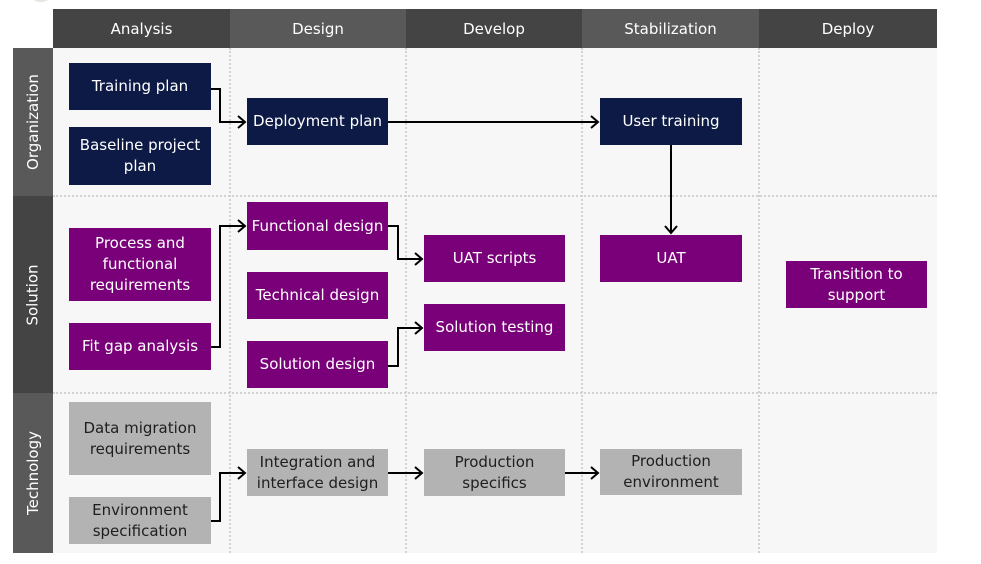 This screenshot has height=564, width=981. I want to click on lane-label-organization: Organization, so click(33, 122).